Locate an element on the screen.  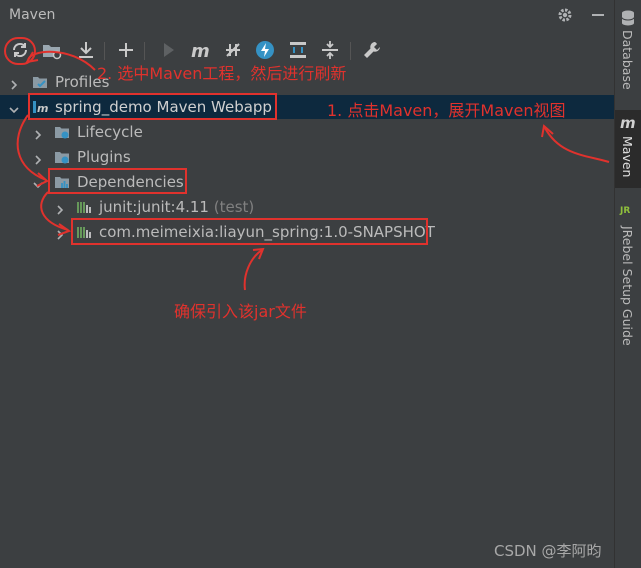
minimize-icon is located at coordinates (598, 15).